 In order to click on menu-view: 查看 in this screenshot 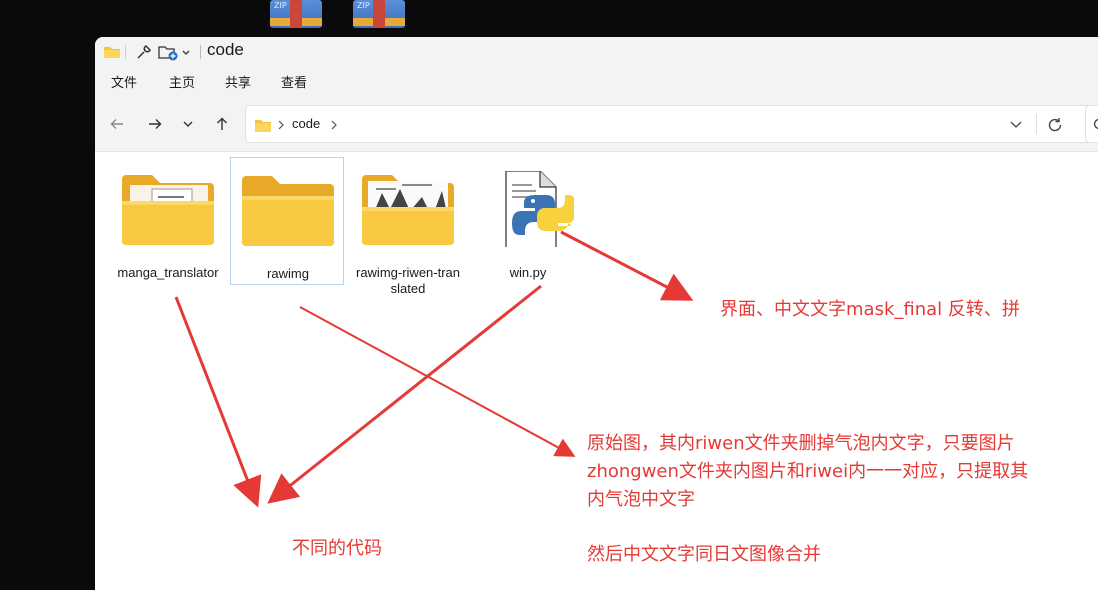, I will do `click(294, 81)`.